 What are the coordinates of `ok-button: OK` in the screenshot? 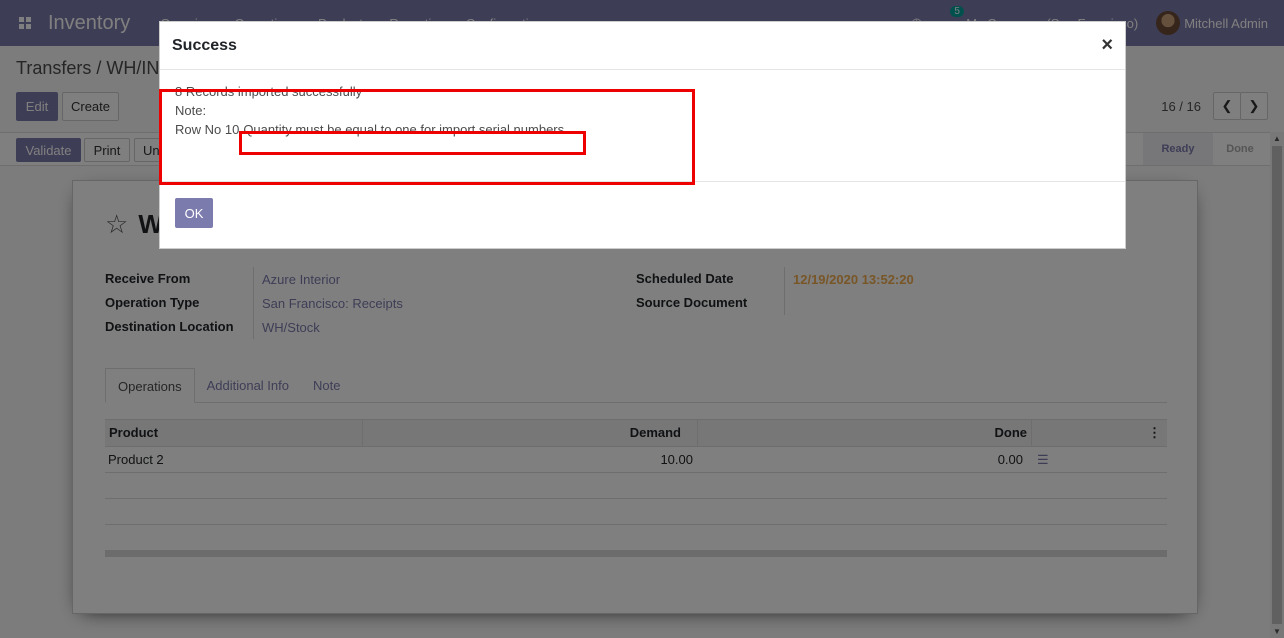 It's located at (194, 213).